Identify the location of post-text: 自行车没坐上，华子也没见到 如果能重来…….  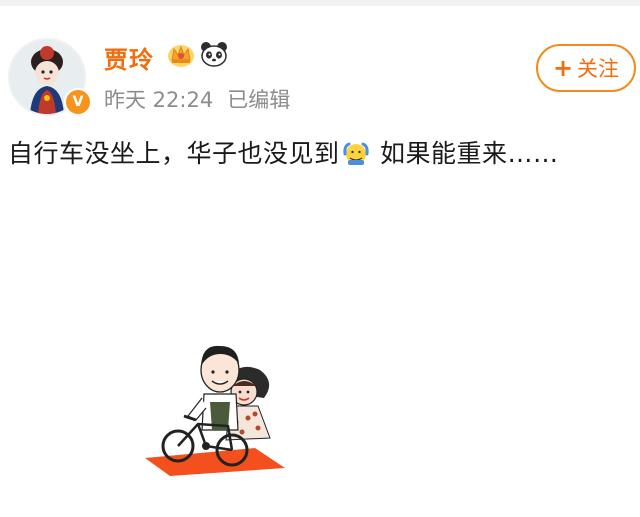
(283, 152).